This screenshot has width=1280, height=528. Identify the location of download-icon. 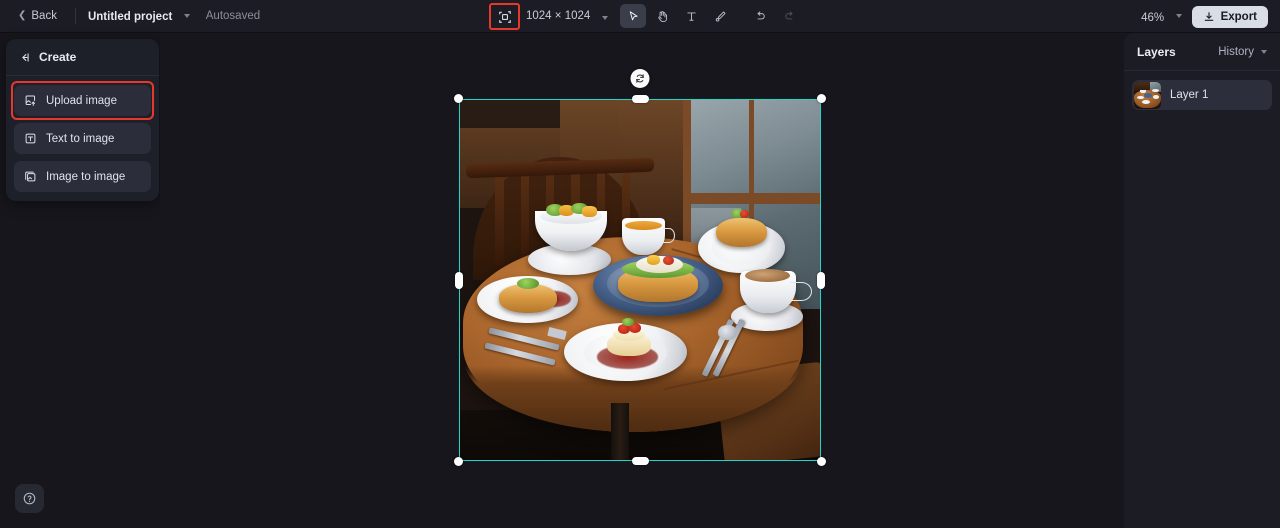
(1208, 16).